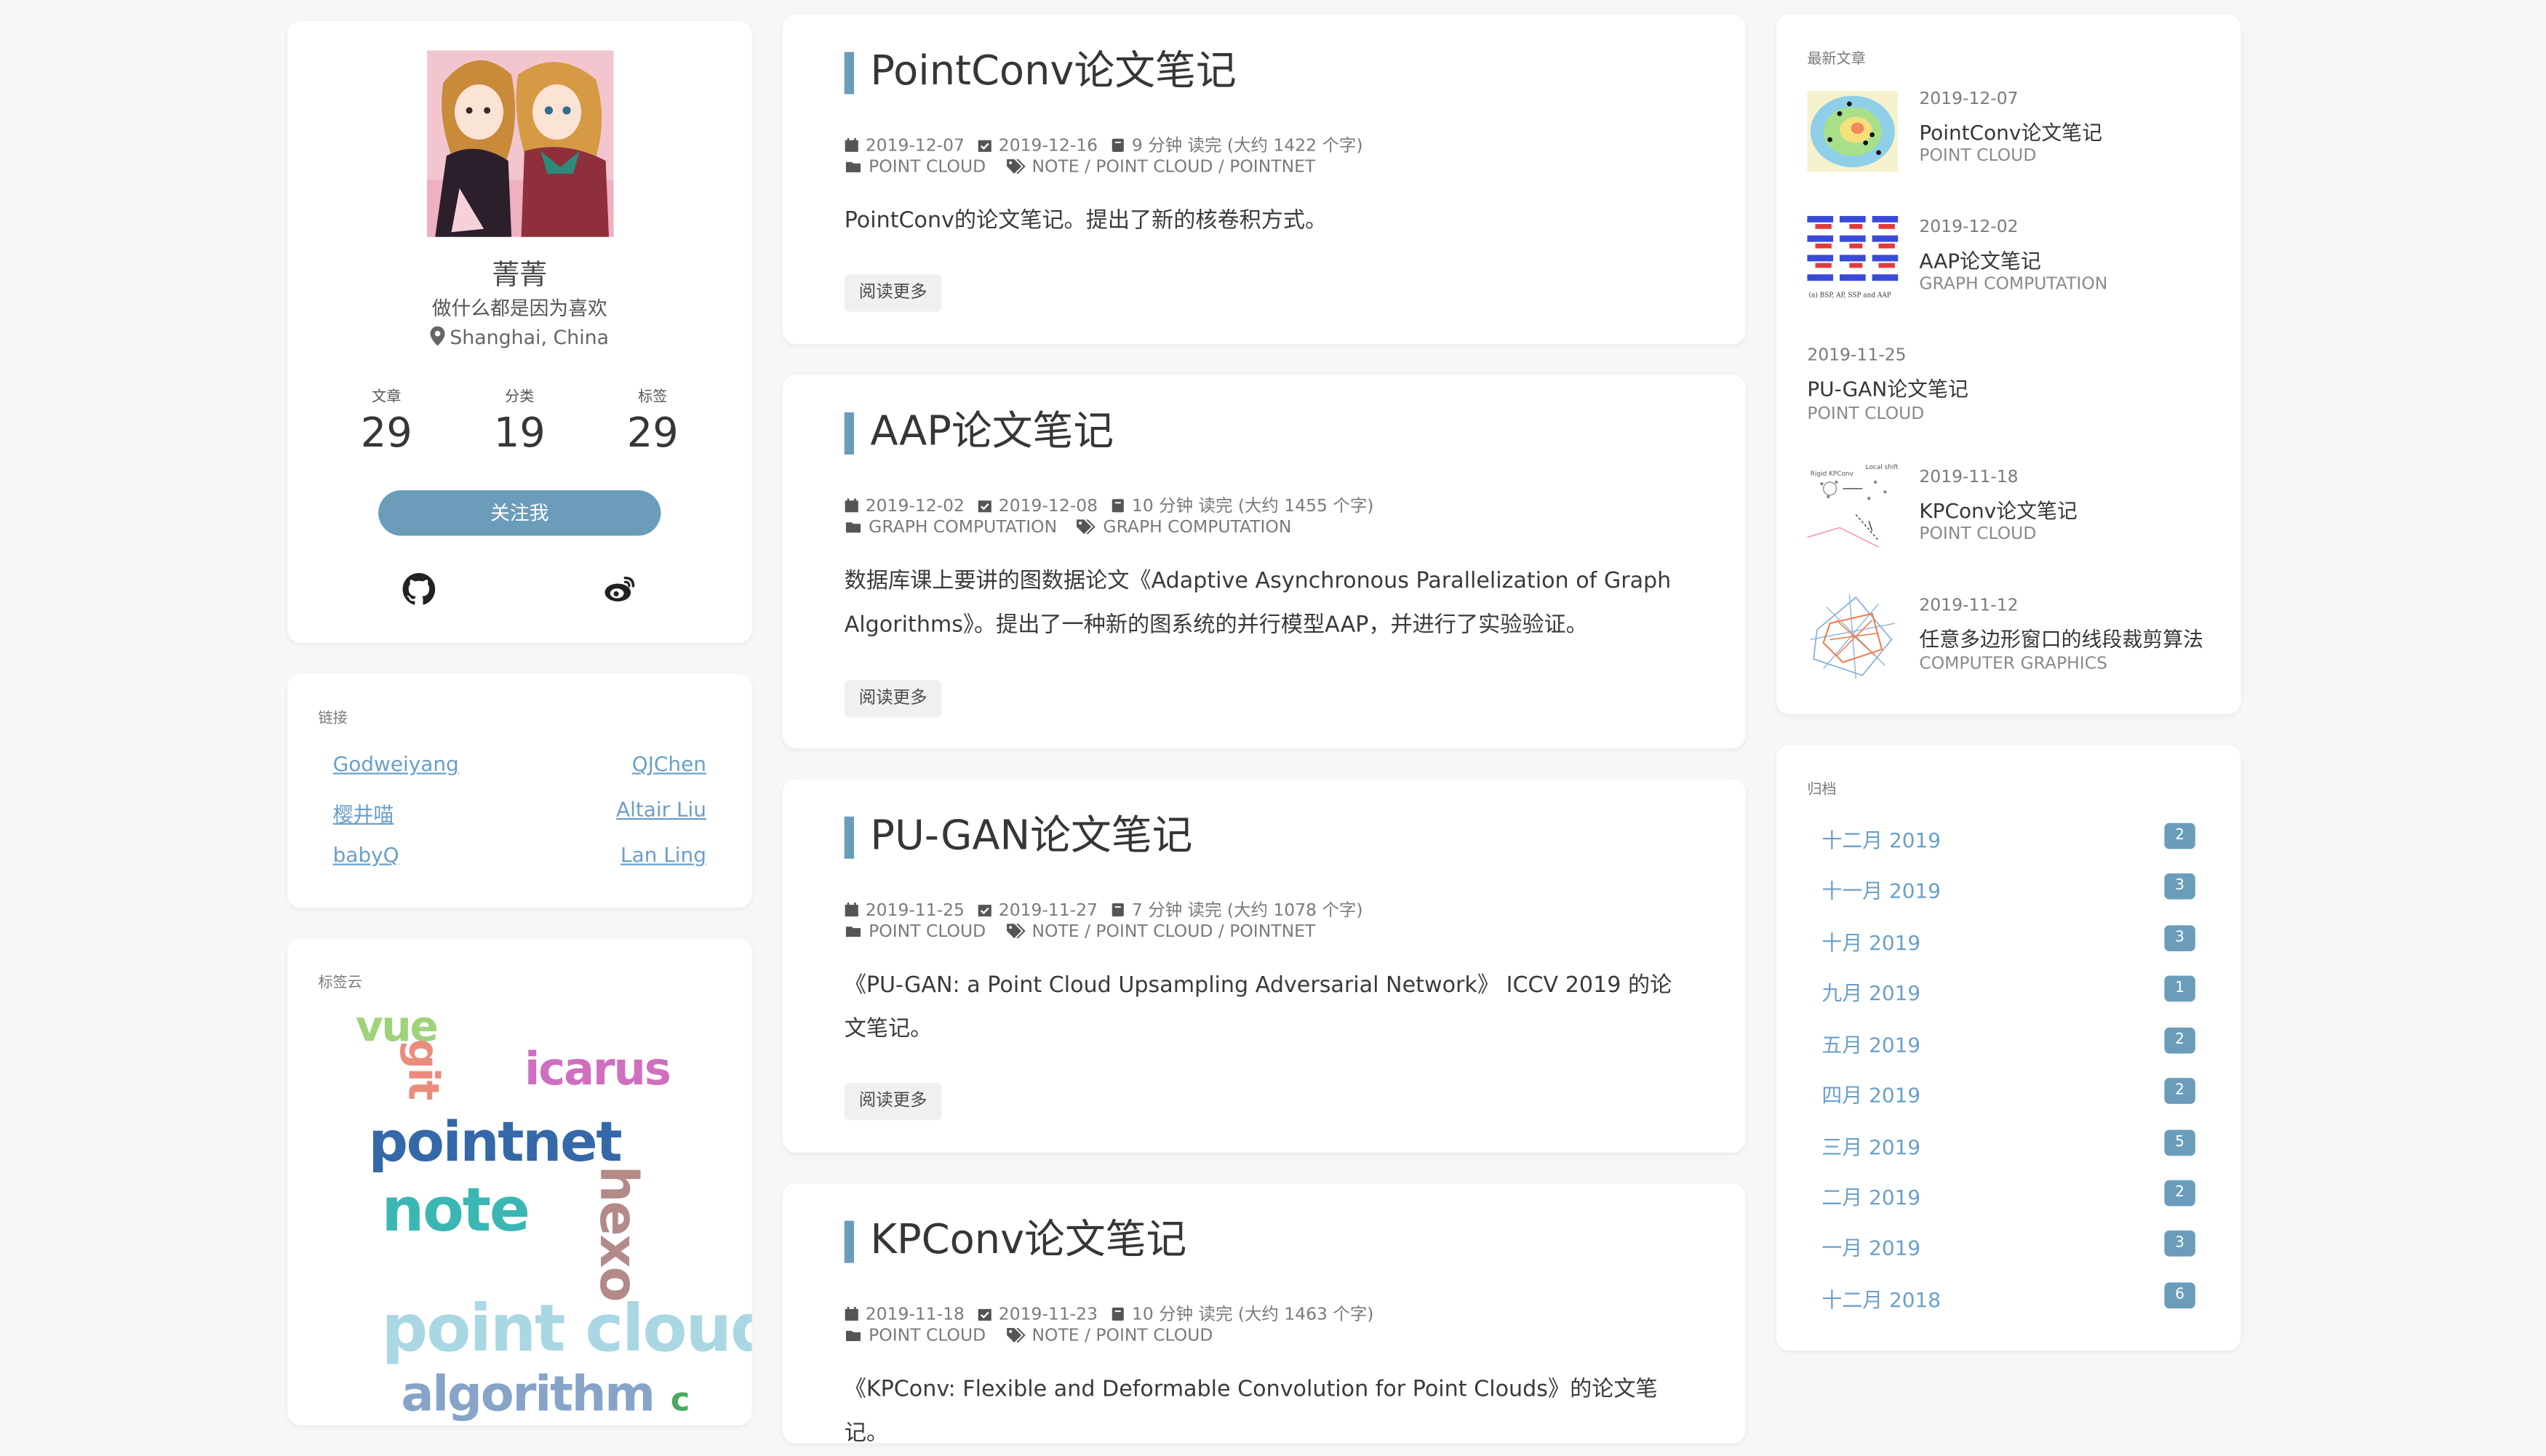 This screenshot has height=1456, width=2546. What do you see at coordinates (979, 431) in the screenshot?
I see `post-title: AAP论文笔记` at bounding box center [979, 431].